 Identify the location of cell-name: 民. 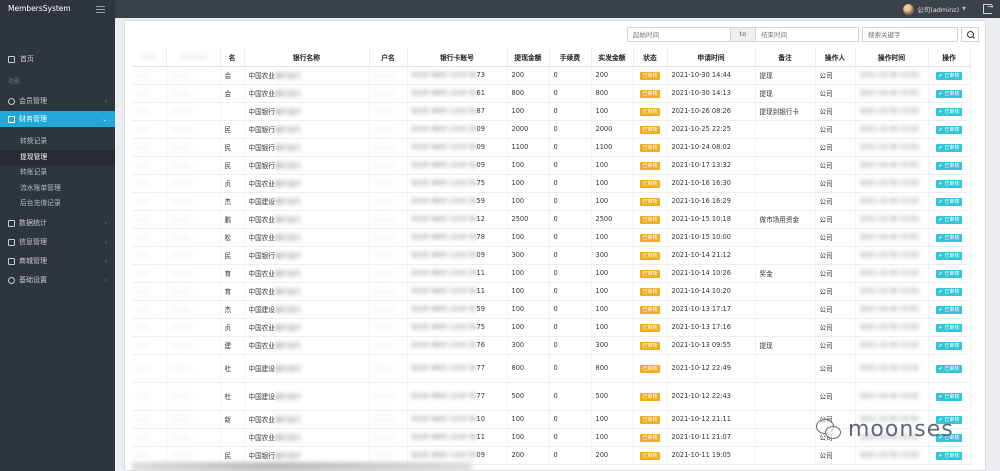
(232, 255).